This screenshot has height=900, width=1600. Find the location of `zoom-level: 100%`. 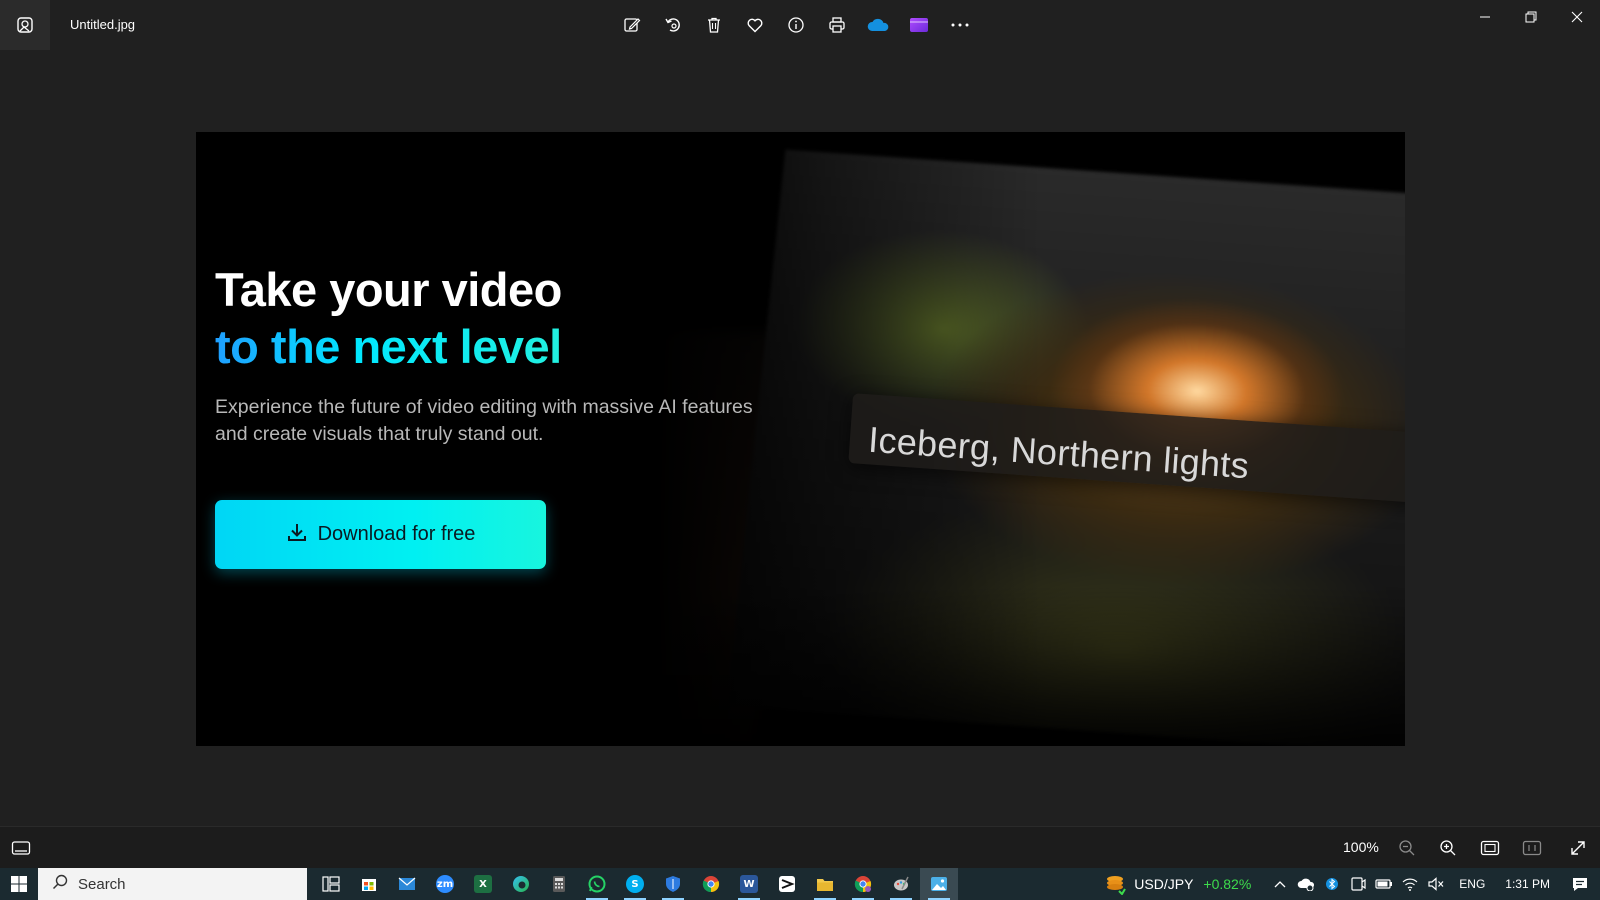

zoom-level: 100% is located at coordinates (1361, 847).